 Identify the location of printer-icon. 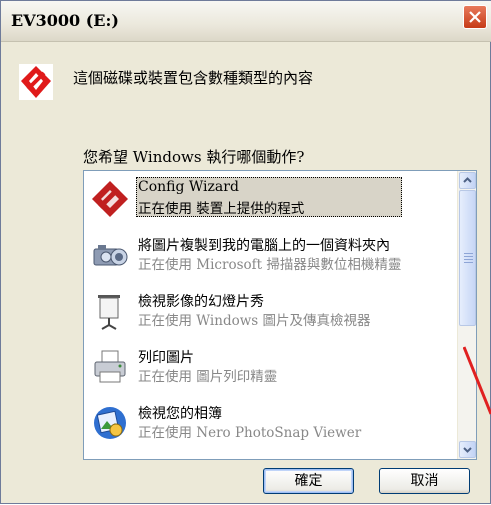
(110, 366).